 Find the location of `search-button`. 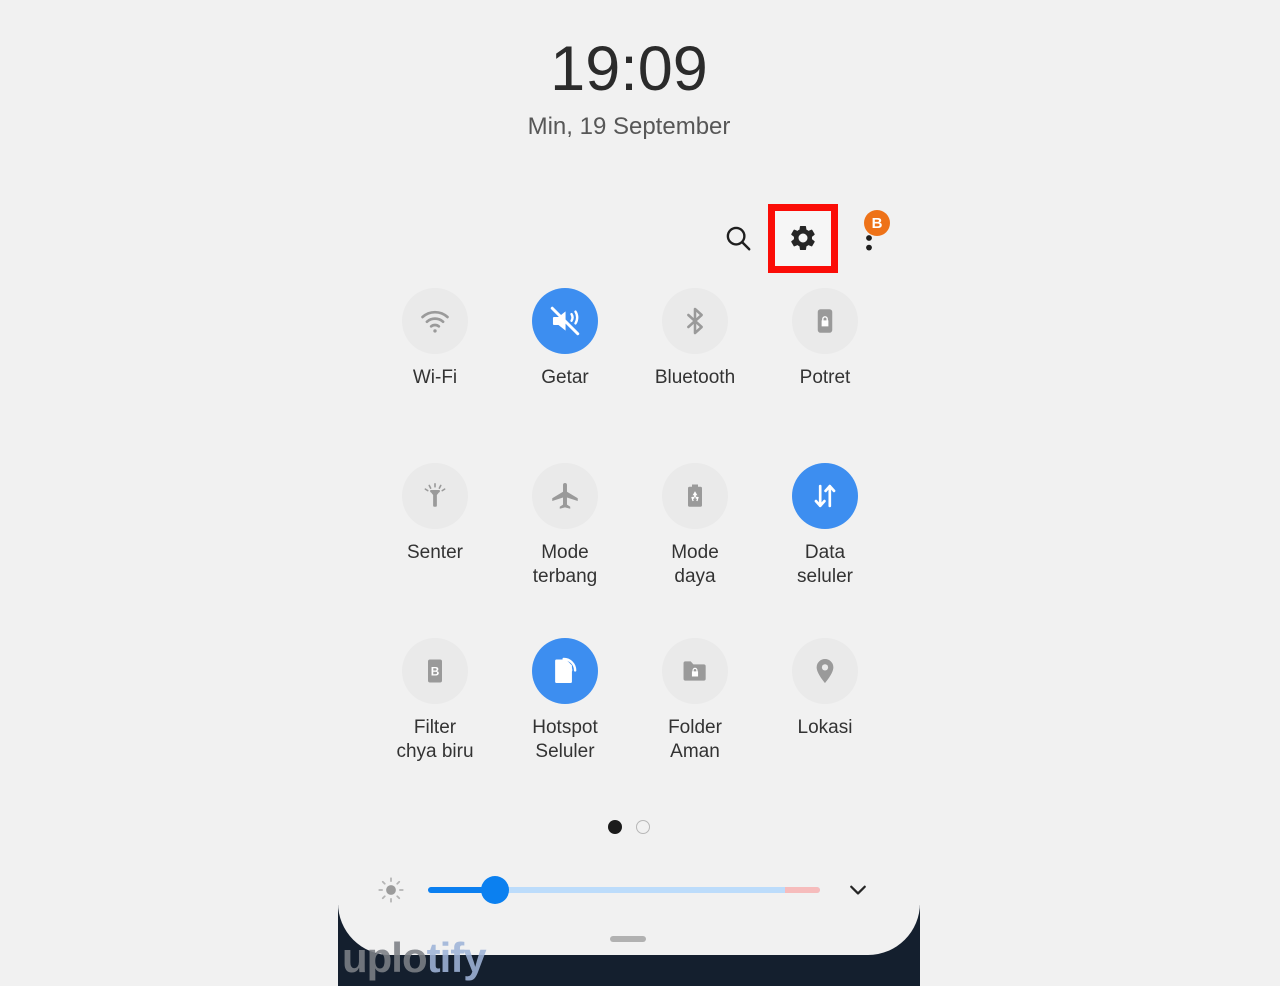

search-button is located at coordinates (738, 238).